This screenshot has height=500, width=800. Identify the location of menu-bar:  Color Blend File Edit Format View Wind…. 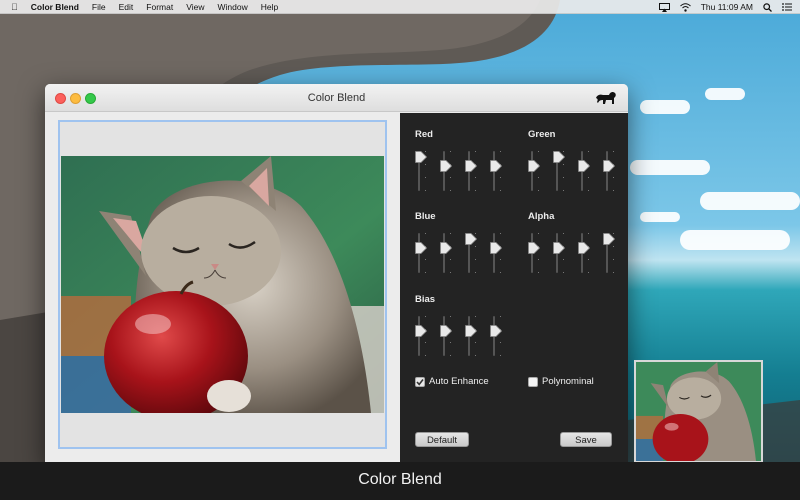
(400, 7).